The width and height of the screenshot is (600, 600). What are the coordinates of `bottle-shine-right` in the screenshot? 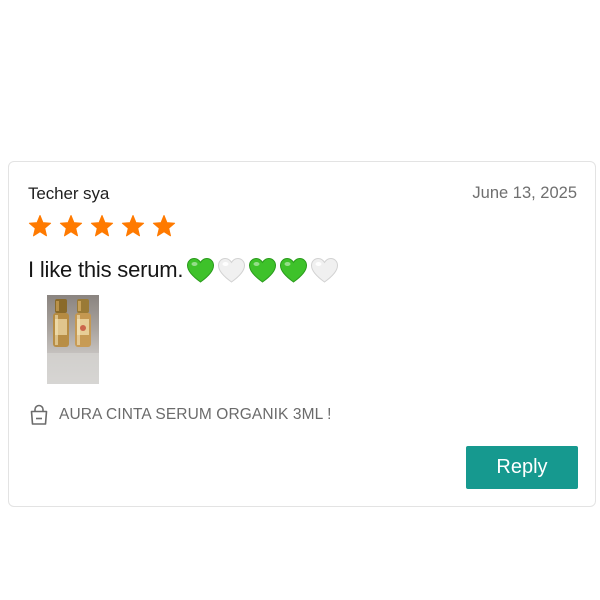 It's located at (78, 330).